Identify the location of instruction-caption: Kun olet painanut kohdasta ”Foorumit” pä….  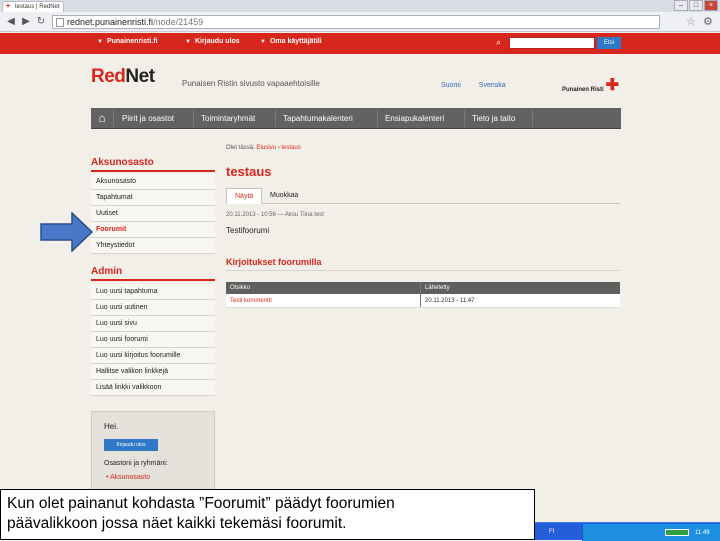
(267, 514).